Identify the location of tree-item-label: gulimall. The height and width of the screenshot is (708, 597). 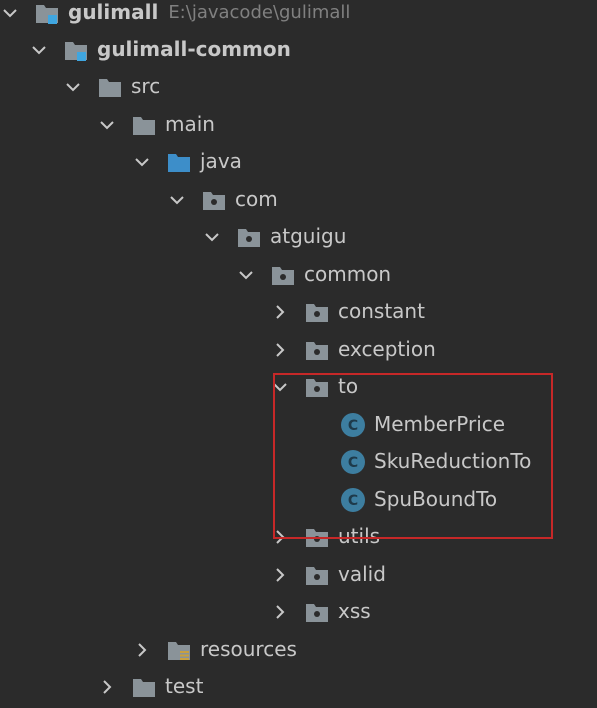
(113, 12).